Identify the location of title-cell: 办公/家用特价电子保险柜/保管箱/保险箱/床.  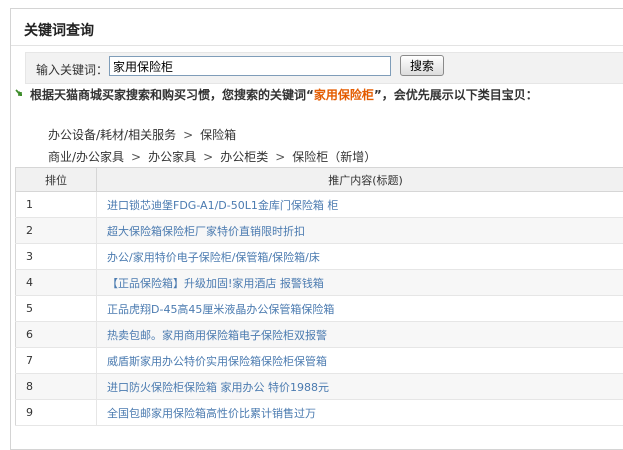
(360, 257).